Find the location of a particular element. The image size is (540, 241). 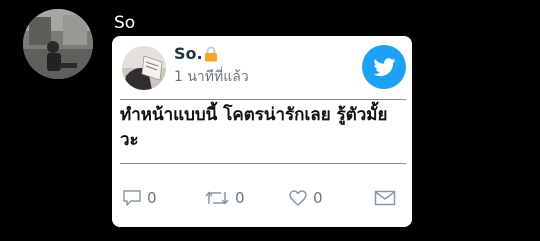

tweet-author-avatar is located at coordinates (144, 68).